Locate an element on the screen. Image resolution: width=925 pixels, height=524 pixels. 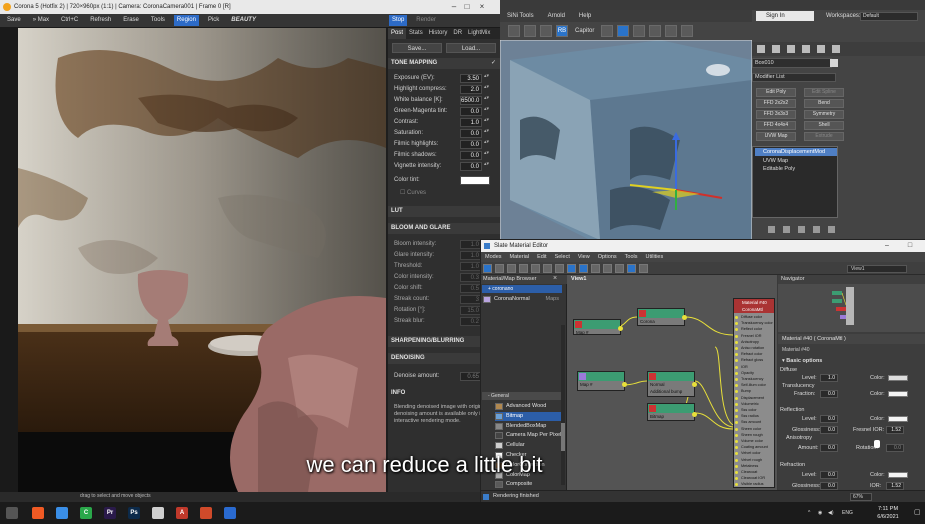
map-list-item: Cellular is located at coordinates (528, 445).